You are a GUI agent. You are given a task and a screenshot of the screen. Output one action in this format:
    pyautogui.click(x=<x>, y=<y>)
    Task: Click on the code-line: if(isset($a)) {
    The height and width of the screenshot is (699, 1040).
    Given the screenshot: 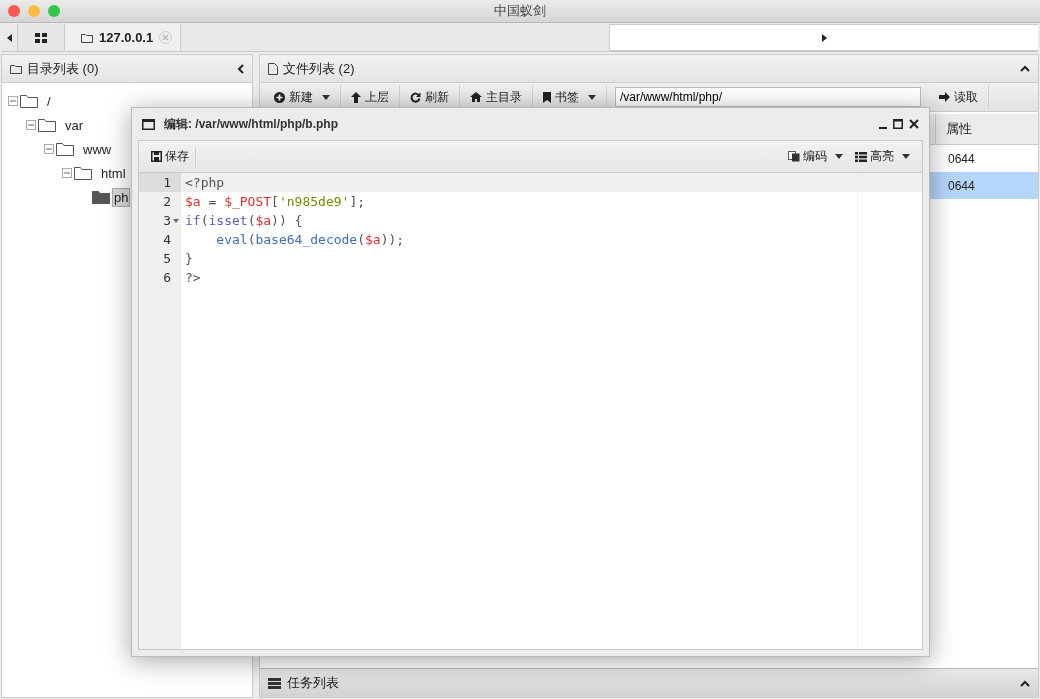 What is the action you would take?
    pyautogui.click(x=243, y=220)
    